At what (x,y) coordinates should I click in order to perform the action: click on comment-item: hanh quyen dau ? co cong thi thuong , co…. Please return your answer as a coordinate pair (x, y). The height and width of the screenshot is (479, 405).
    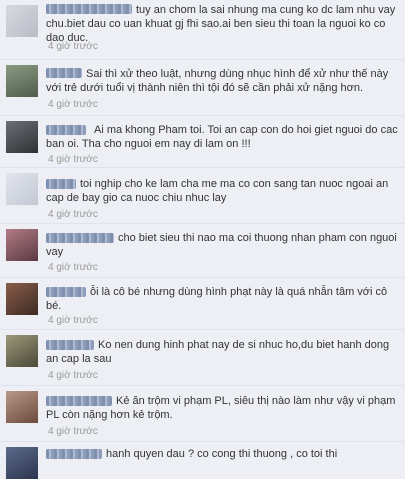
    Looking at the image, I should click on (202, 460).